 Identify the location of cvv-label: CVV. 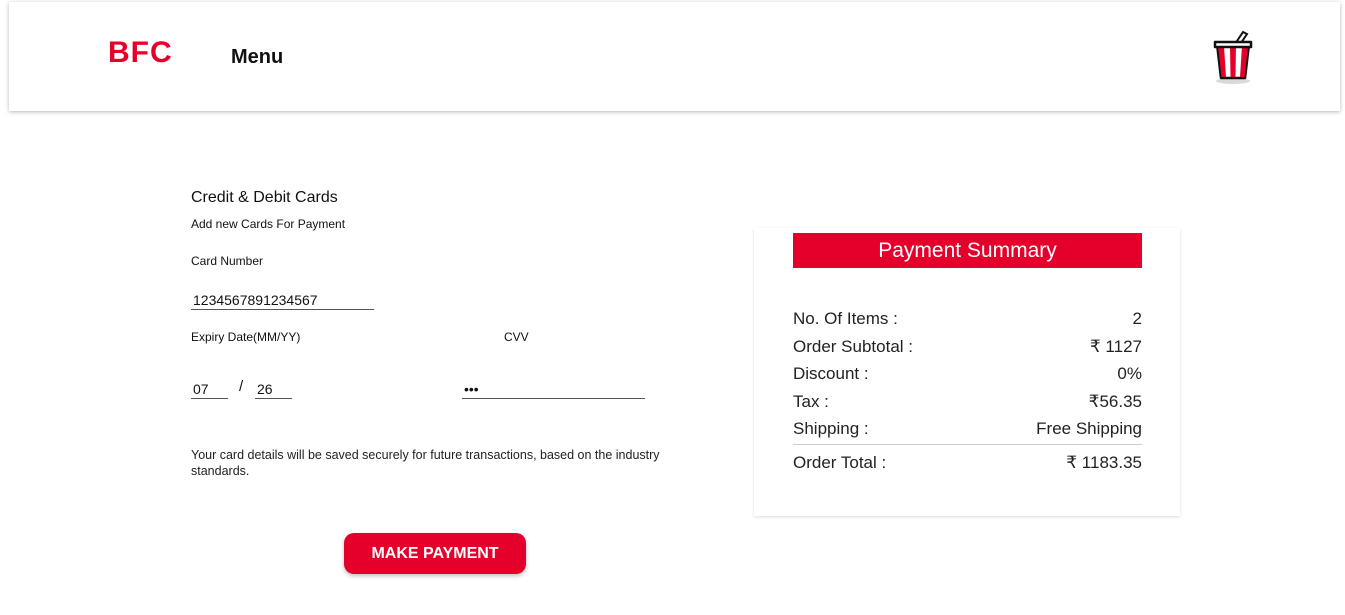
(516, 337).